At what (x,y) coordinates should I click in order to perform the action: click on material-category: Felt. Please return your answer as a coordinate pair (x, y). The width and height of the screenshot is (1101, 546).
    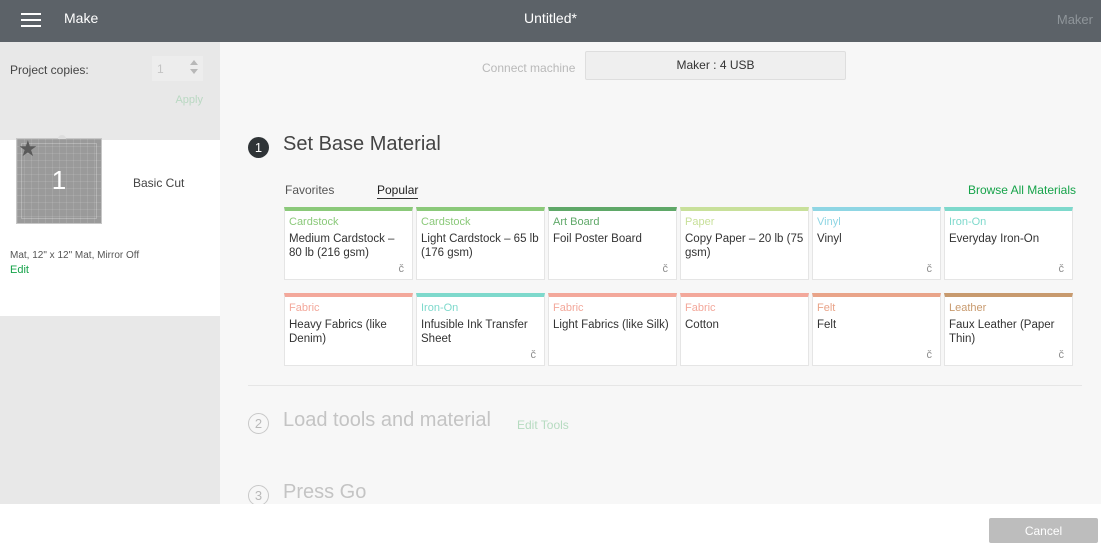
    Looking at the image, I should click on (826, 308).